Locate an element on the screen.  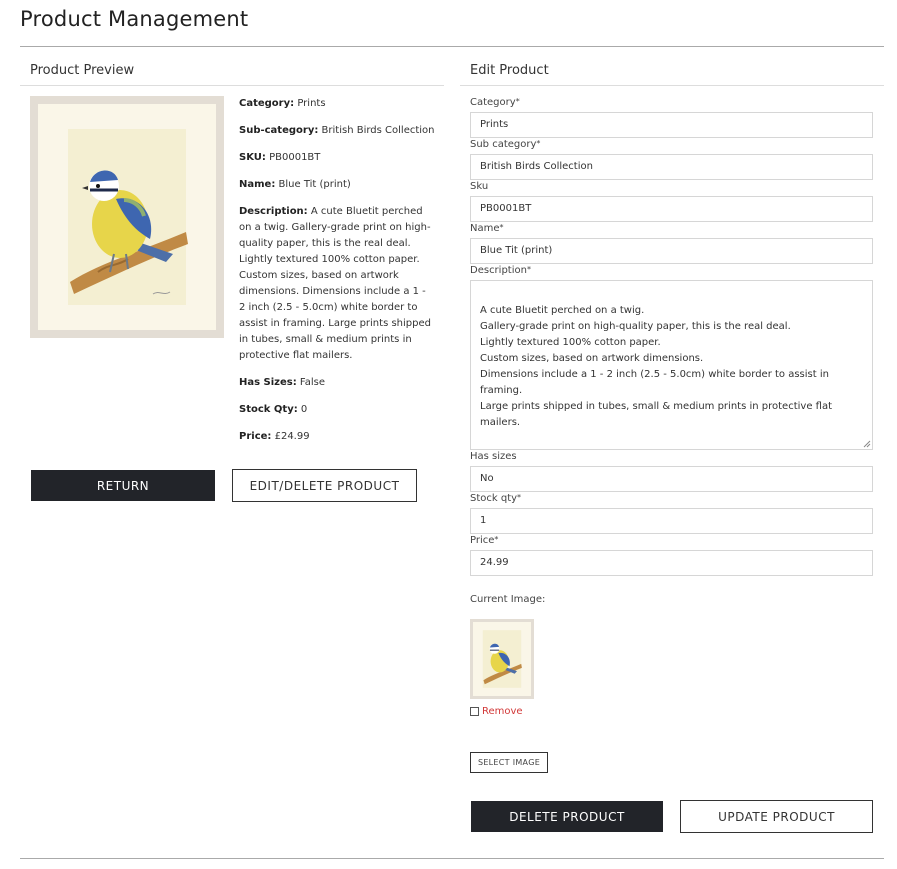
edit-heading: Edit Product is located at coordinates (509, 70).